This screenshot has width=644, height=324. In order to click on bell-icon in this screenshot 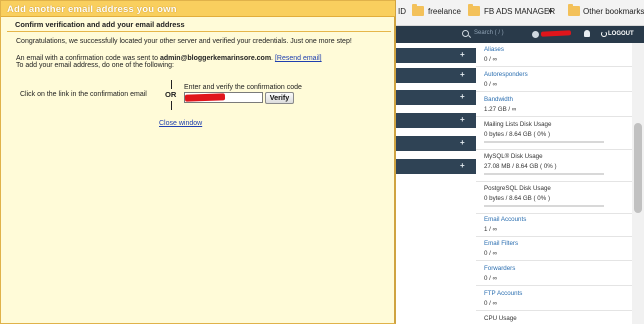, I will do `click(587, 33)`.